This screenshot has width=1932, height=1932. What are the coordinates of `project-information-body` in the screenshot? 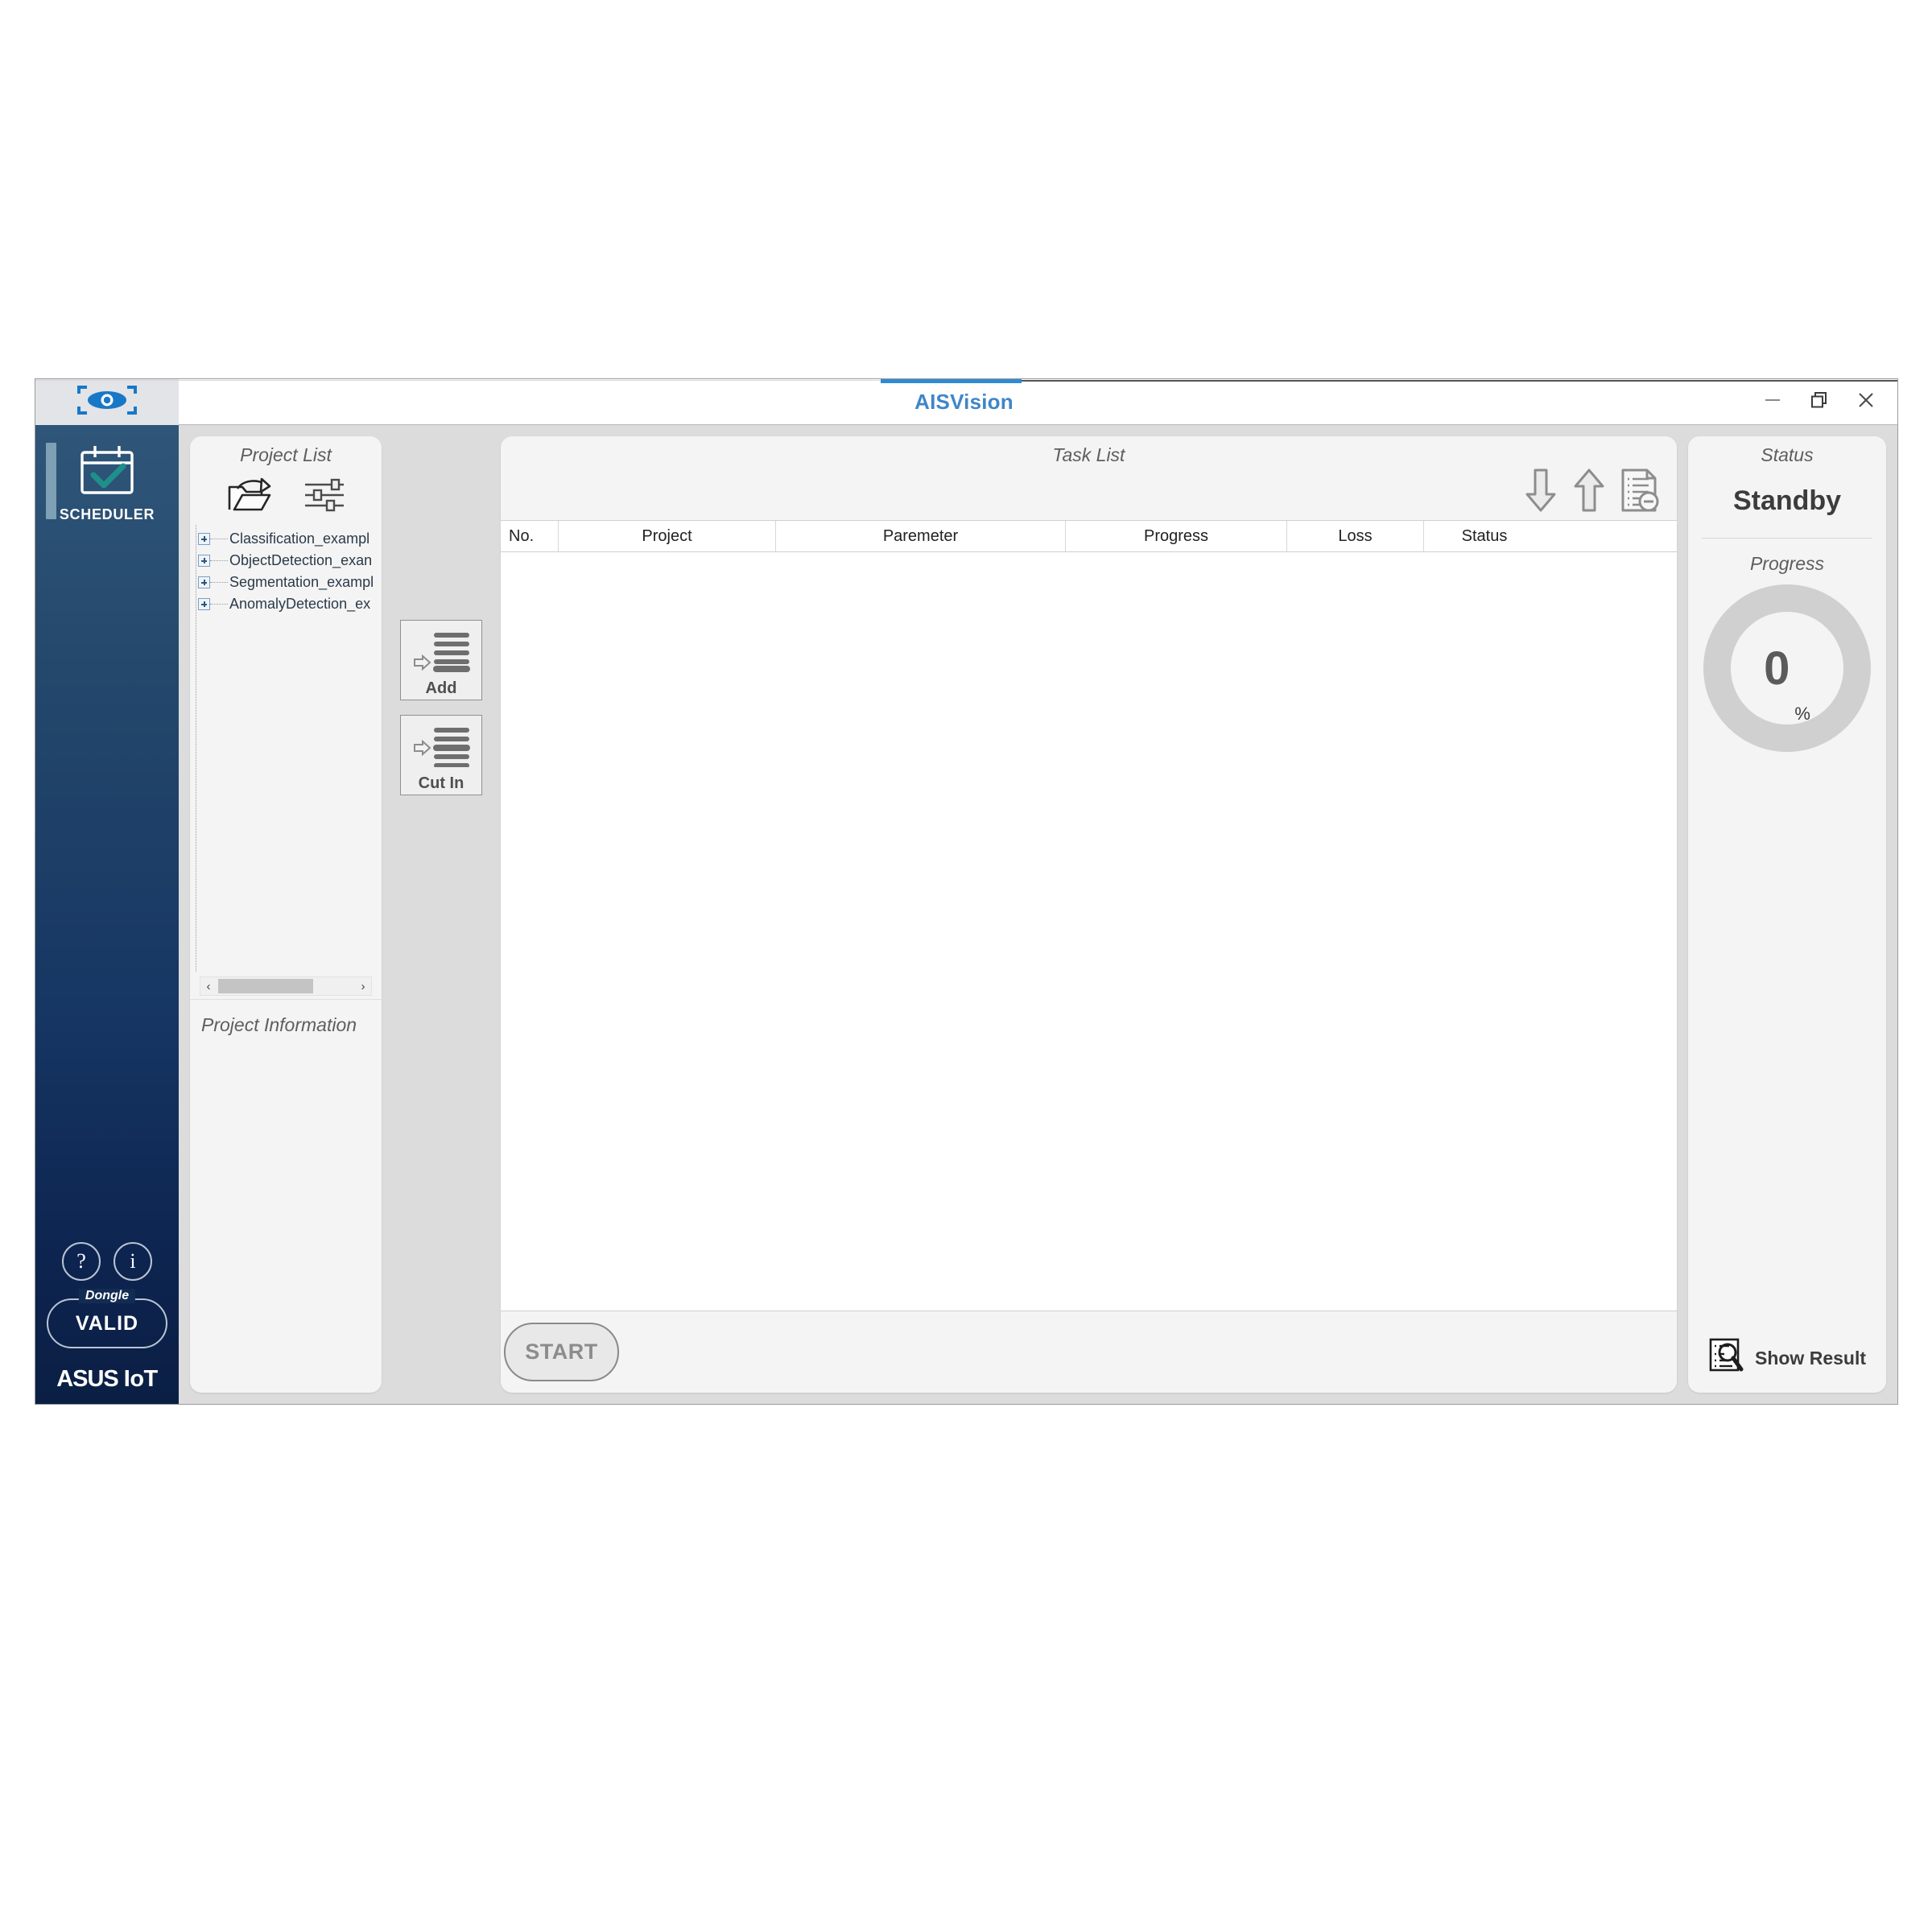 It's located at (286, 1214).